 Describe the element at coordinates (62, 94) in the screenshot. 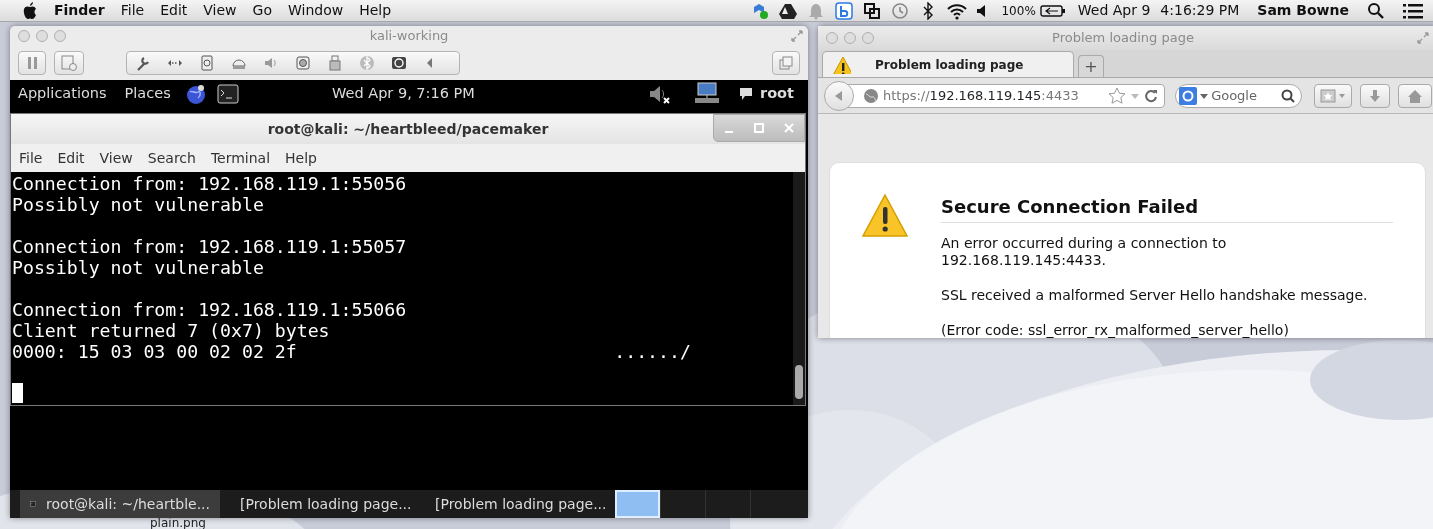

I see `panel-menu: Applications` at that location.